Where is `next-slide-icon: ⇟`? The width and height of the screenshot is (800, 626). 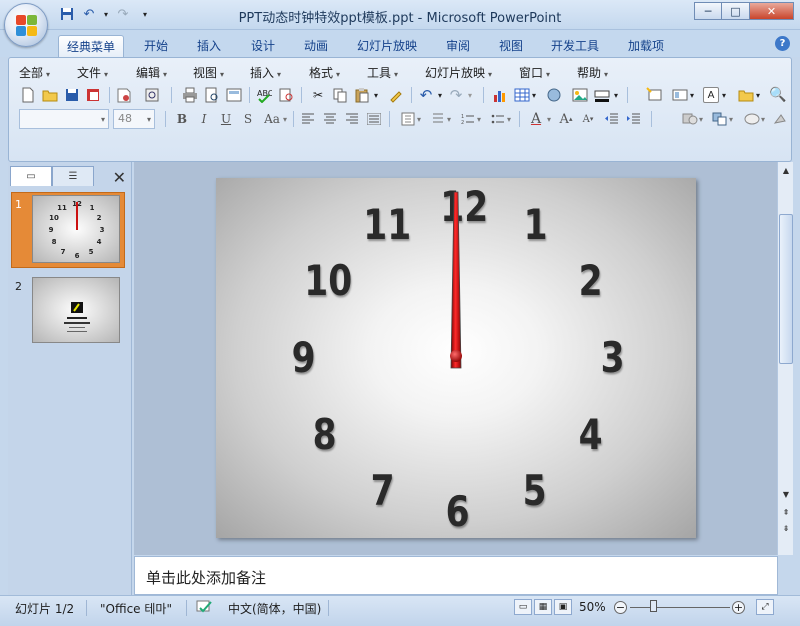
next-slide-icon: ⇟ is located at coordinates (786, 529).